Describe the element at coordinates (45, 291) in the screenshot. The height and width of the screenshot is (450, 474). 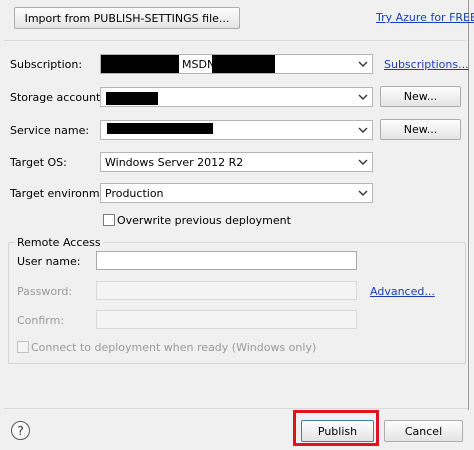
I see `password-label: Password:` at that location.